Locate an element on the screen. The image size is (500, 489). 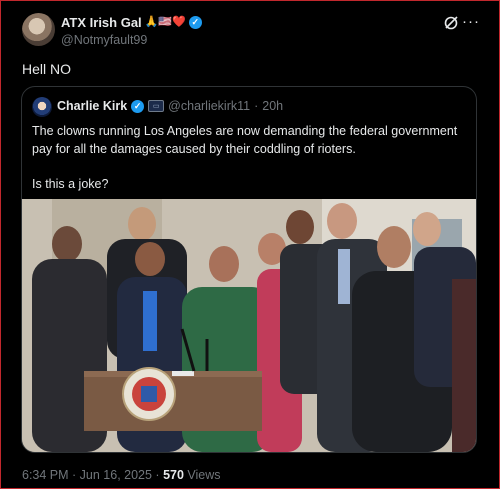
more-options-icon: ··· is located at coordinates (471, 22).